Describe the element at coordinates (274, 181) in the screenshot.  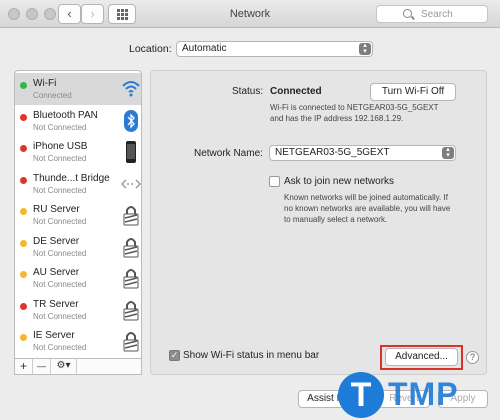
I see `ask-to-join-checkbox` at that location.